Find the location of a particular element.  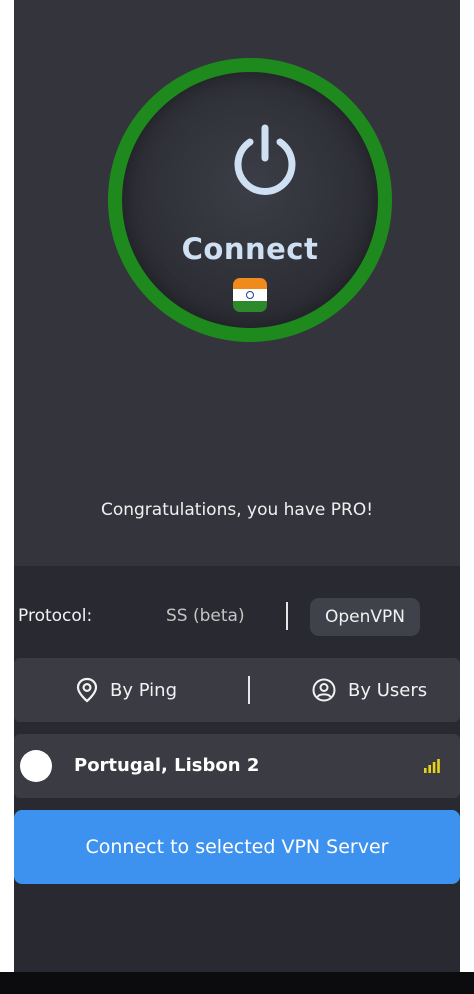

signal-bars-icon is located at coordinates (432, 766).